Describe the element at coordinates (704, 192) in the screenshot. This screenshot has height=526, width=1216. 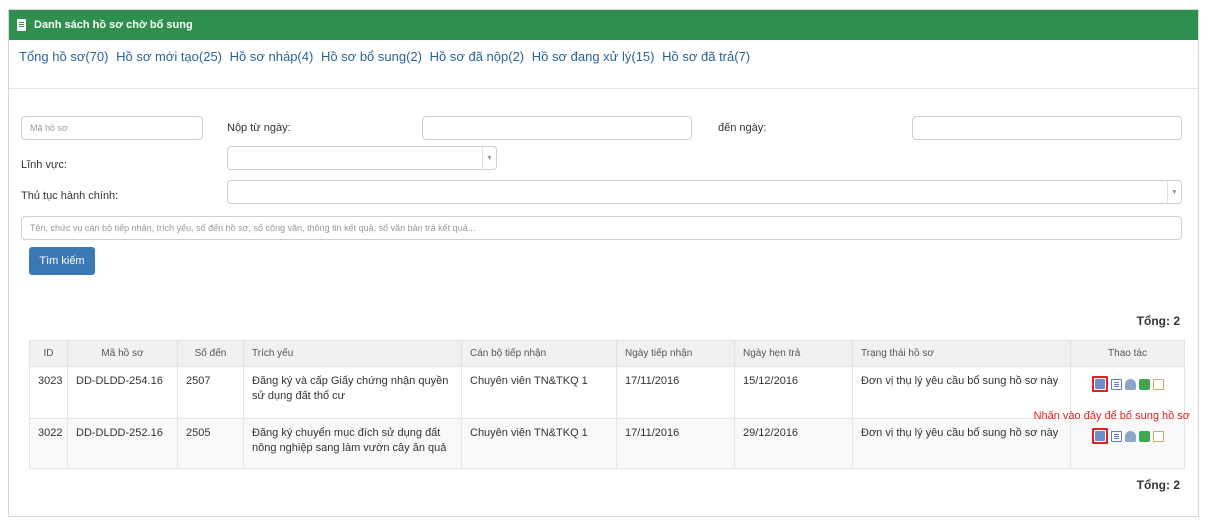
I see `procedure-select: ▼` at that location.